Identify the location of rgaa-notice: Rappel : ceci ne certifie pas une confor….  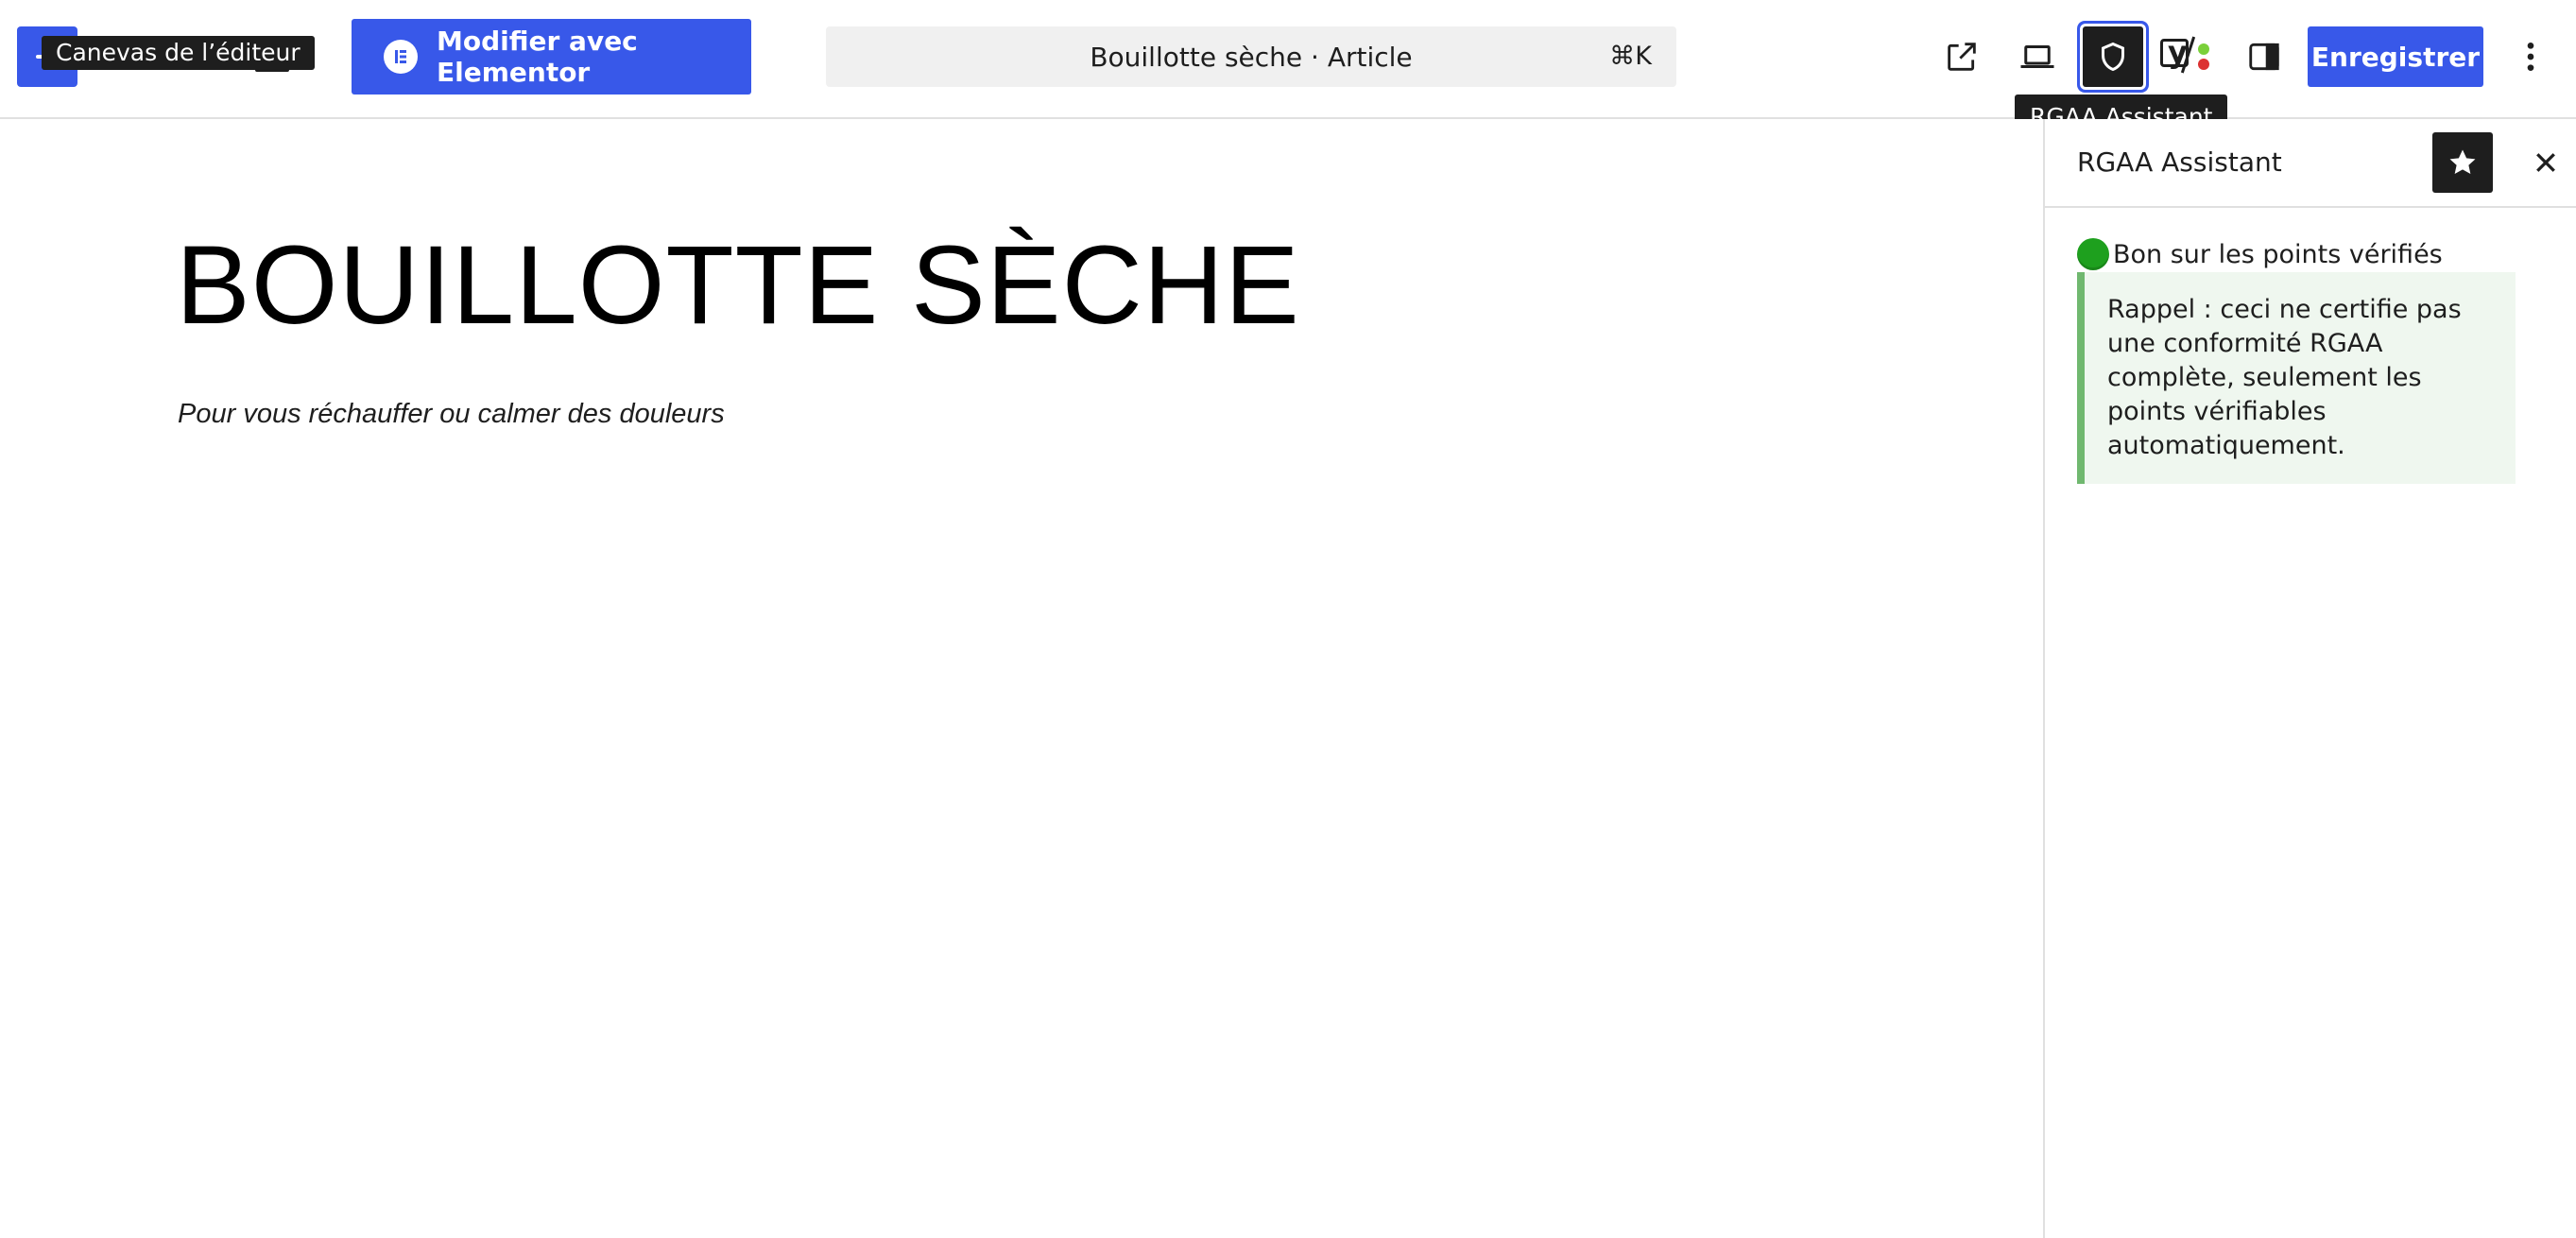
(2296, 378).